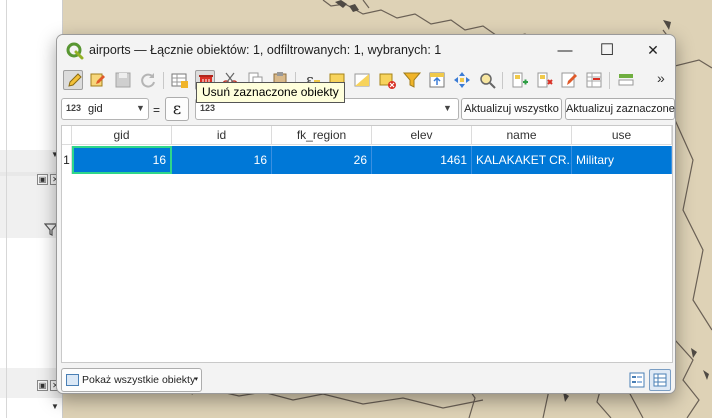  I want to click on qgis-logo-icon, so click(75, 51).